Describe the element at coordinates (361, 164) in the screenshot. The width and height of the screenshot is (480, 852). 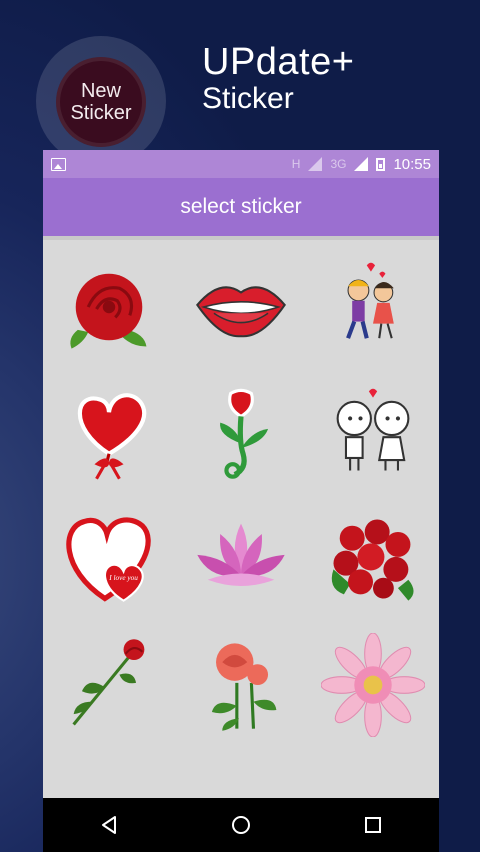
I see `signal-strong-icon` at that location.